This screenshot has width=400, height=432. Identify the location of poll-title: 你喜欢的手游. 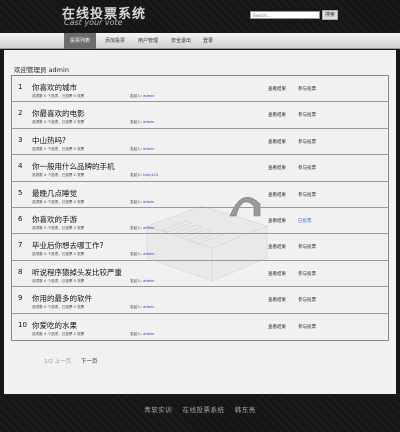
(54, 219).